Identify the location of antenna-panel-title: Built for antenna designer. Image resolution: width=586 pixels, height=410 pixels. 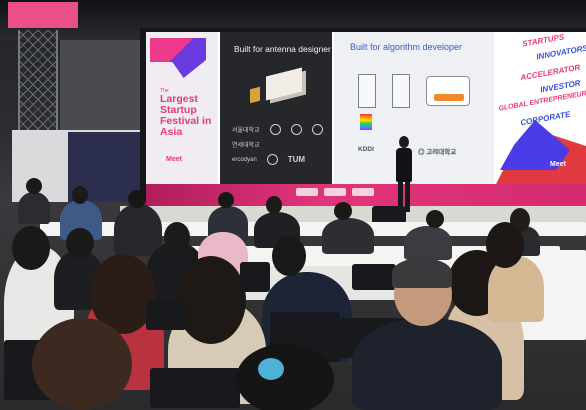
(282, 49).